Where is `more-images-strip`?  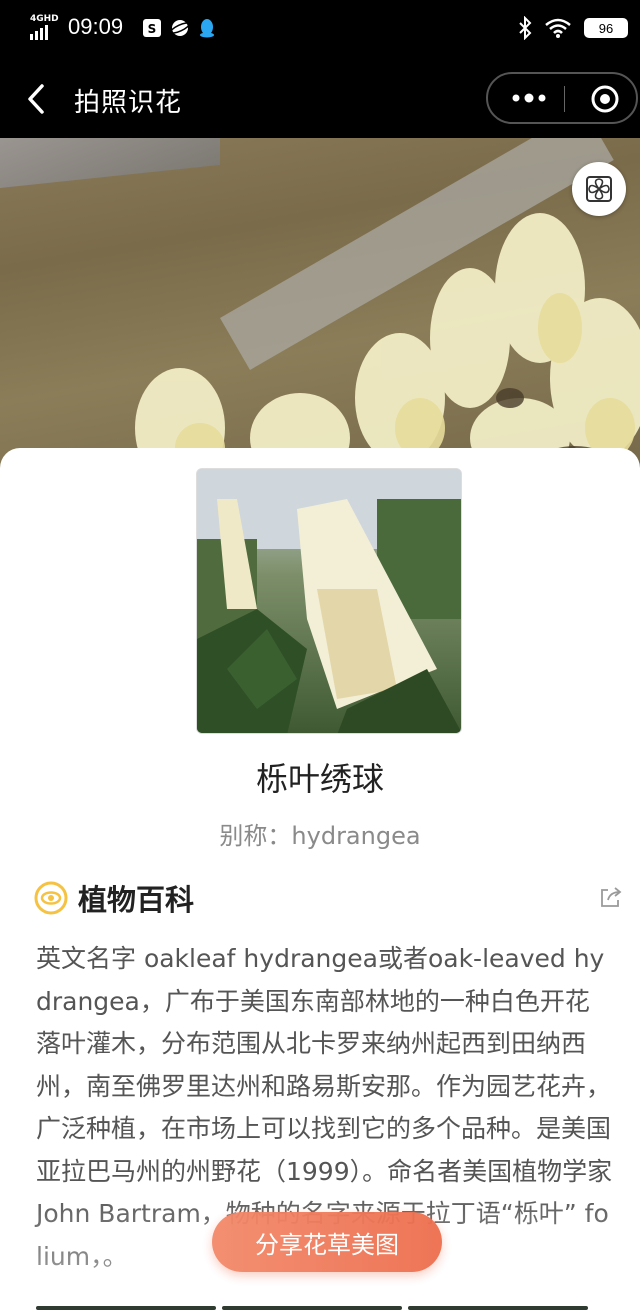
more-images-strip is located at coordinates (320, 1308).